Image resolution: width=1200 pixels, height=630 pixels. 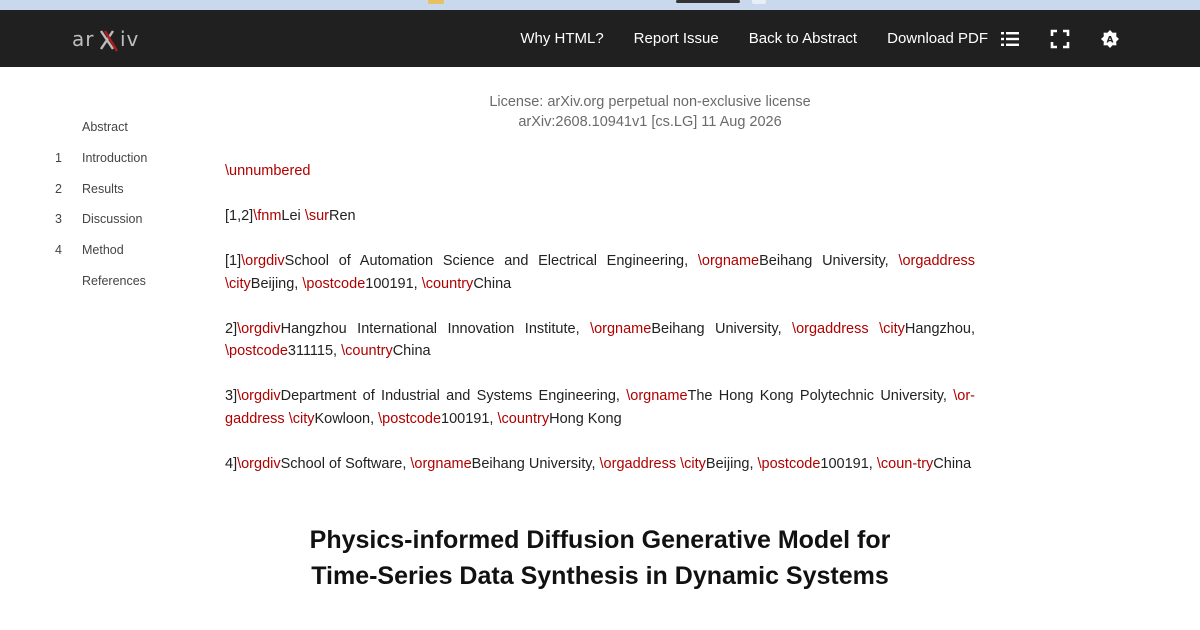 I want to click on arxiv-logo: ar iv, so click(x=108, y=39).